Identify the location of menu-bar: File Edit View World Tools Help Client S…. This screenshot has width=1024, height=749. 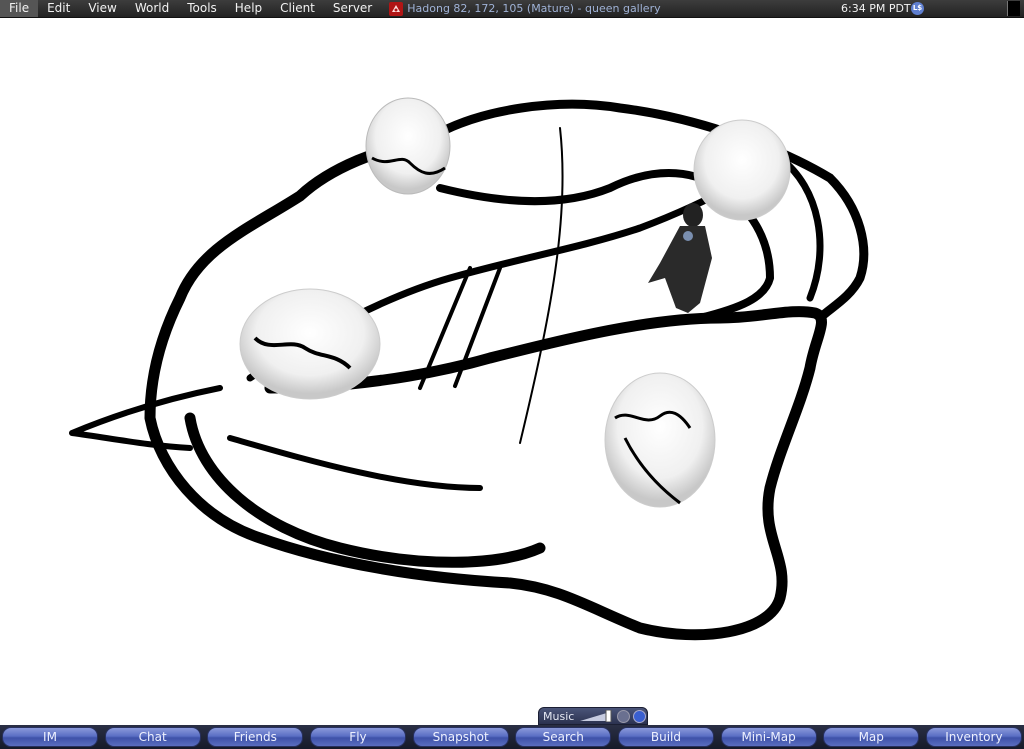
(512, 9).